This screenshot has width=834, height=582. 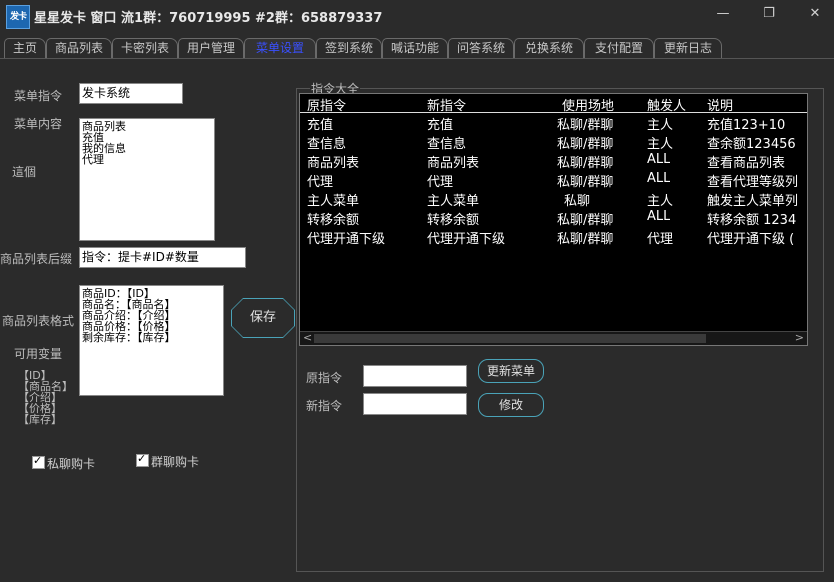 I want to click on cell-desc: 充值123+10, so click(x=746, y=125).